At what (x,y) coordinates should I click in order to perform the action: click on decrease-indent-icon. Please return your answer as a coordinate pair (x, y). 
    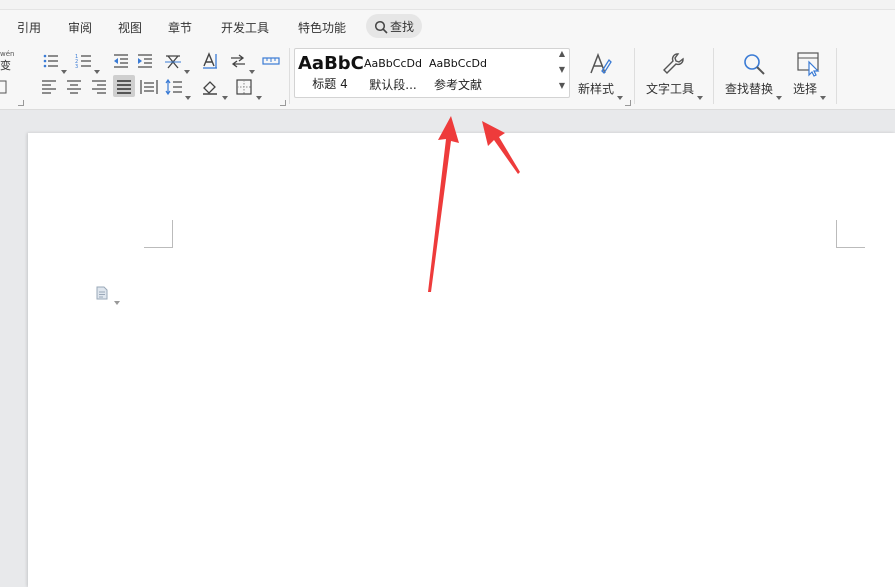
    Looking at the image, I should click on (121, 61).